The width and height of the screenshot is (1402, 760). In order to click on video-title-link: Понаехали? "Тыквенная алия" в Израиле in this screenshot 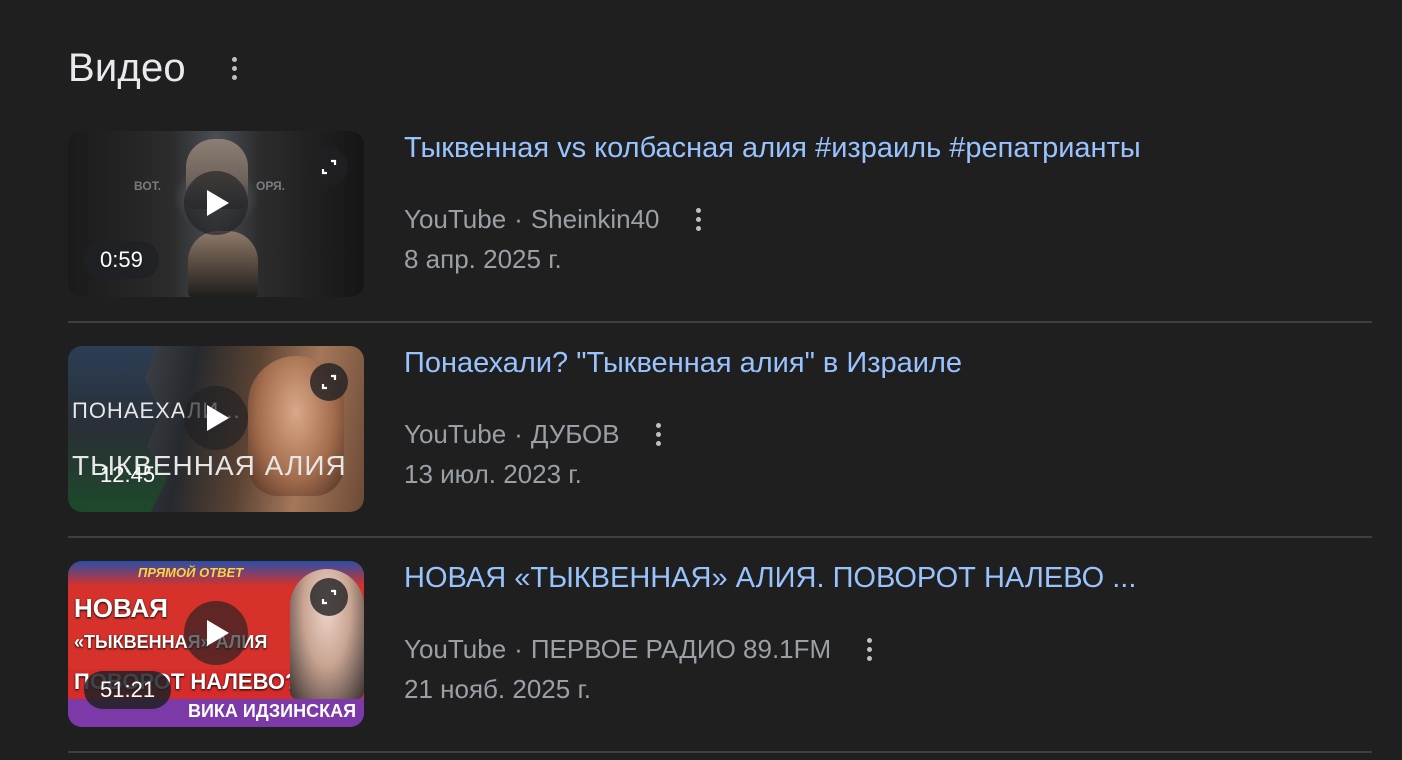, I will do `click(888, 363)`.